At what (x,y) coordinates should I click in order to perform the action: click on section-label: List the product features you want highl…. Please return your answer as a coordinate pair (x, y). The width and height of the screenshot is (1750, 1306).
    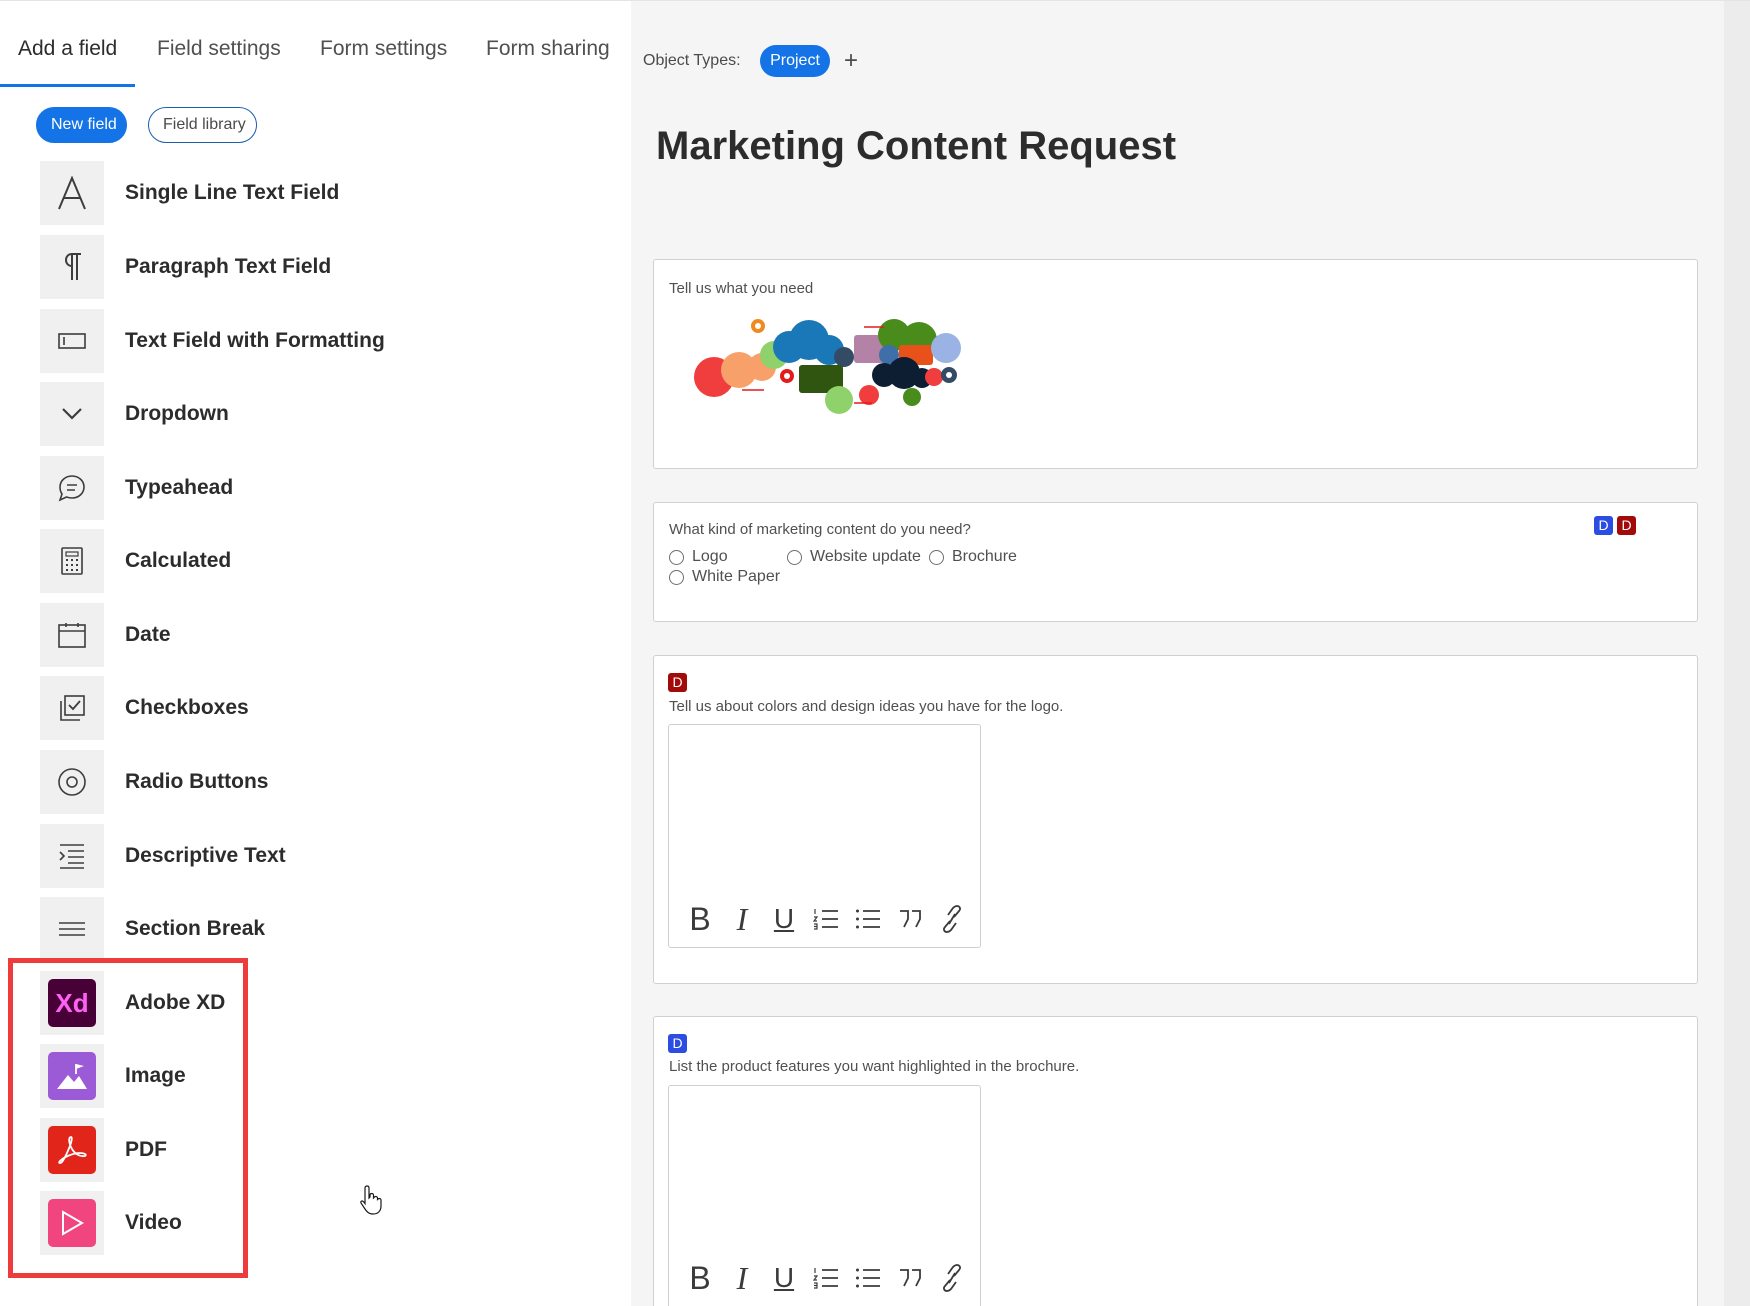
    Looking at the image, I should click on (874, 1066).